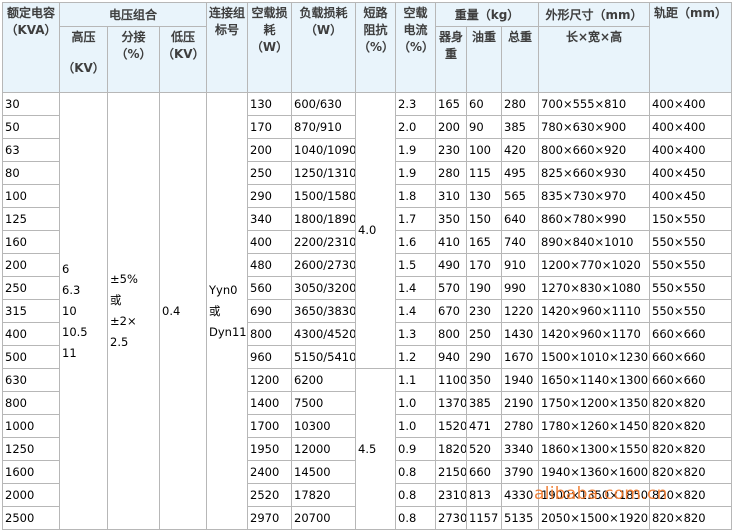 Image resolution: width=733 pixels, height=530 pixels. I want to click on cell-body-weight: 570, so click(451, 288).